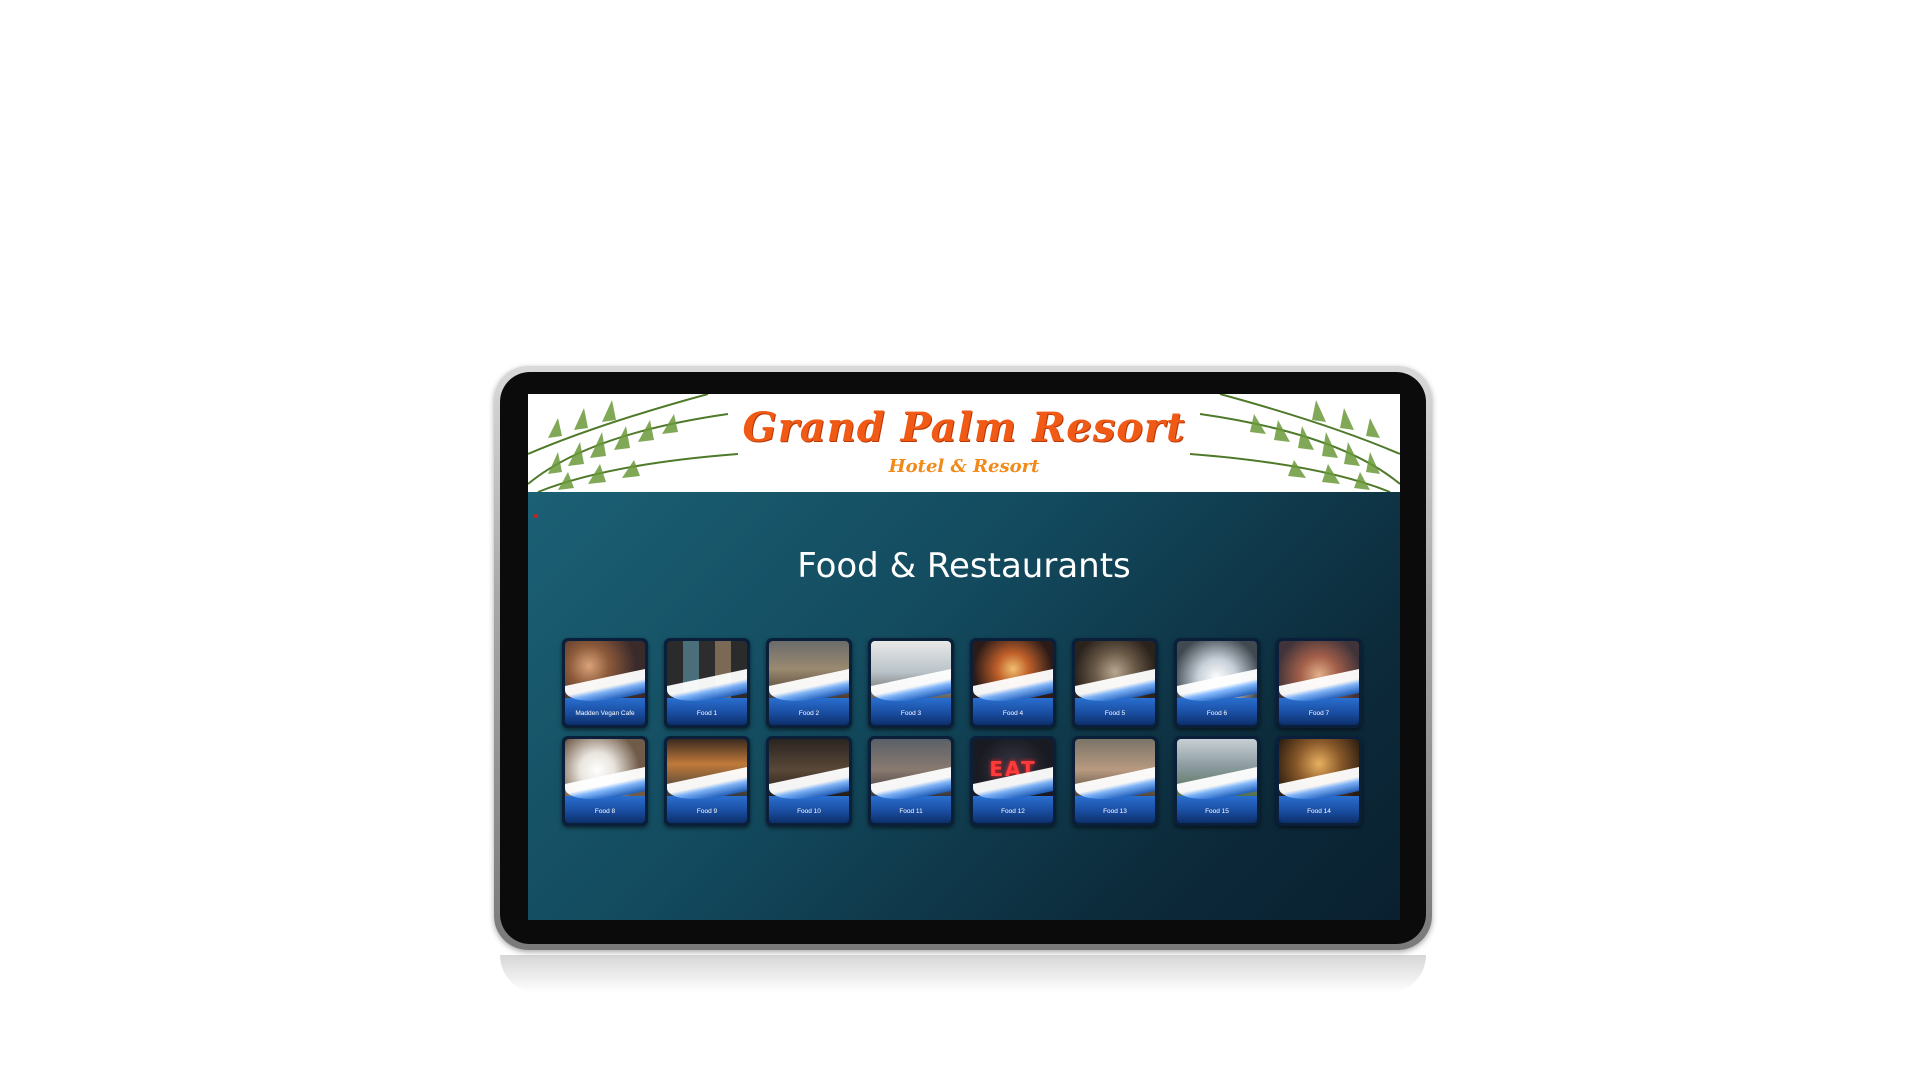  I want to click on restaurant-tile-food-3: Food 3, so click(911, 683).